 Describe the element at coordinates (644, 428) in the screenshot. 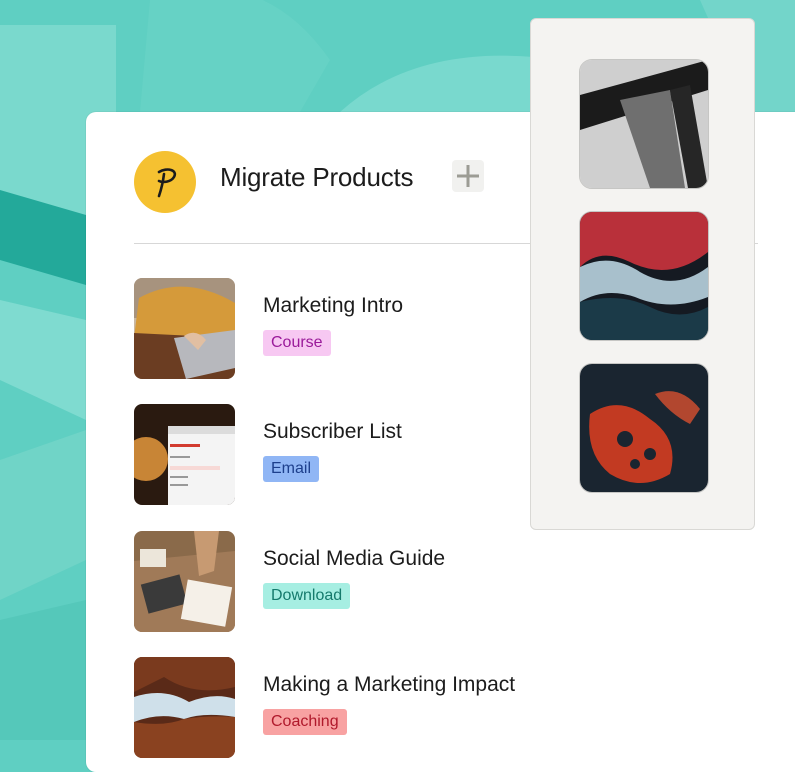

I see `thumbnail-option-orange-cells` at that location.